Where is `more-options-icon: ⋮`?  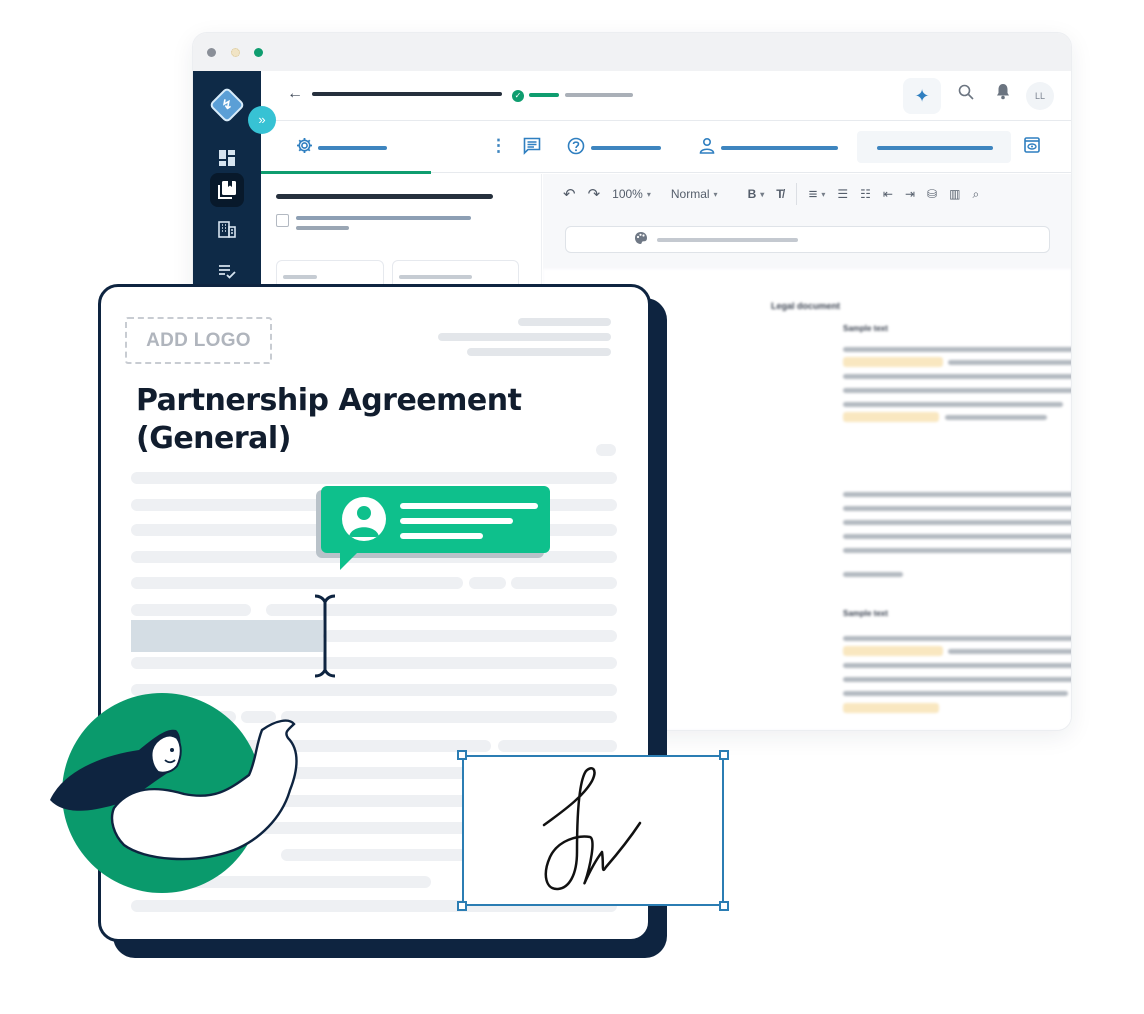
more-options-icon: ⋮ is located at coordinates (498, 146).